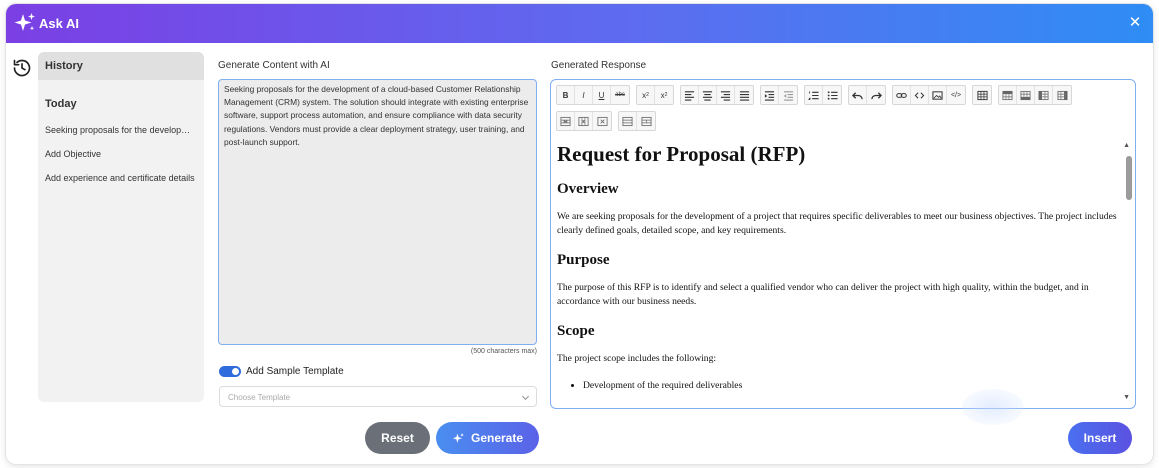 The image size is (1159, 468). I want to click on toggle-knob, so click(235, 371).